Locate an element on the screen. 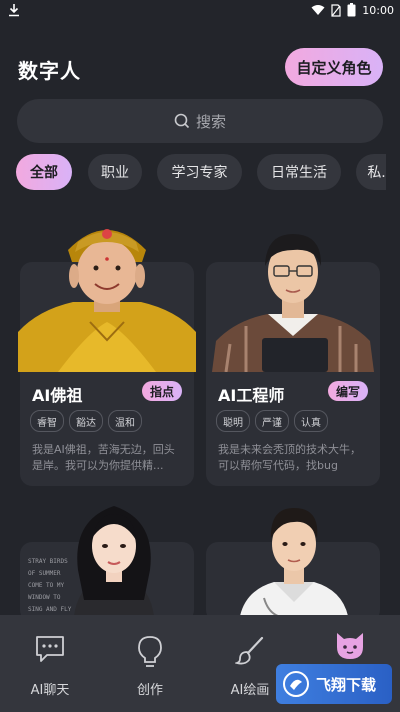  tag: 认真 is located at coordinates (311, 421).